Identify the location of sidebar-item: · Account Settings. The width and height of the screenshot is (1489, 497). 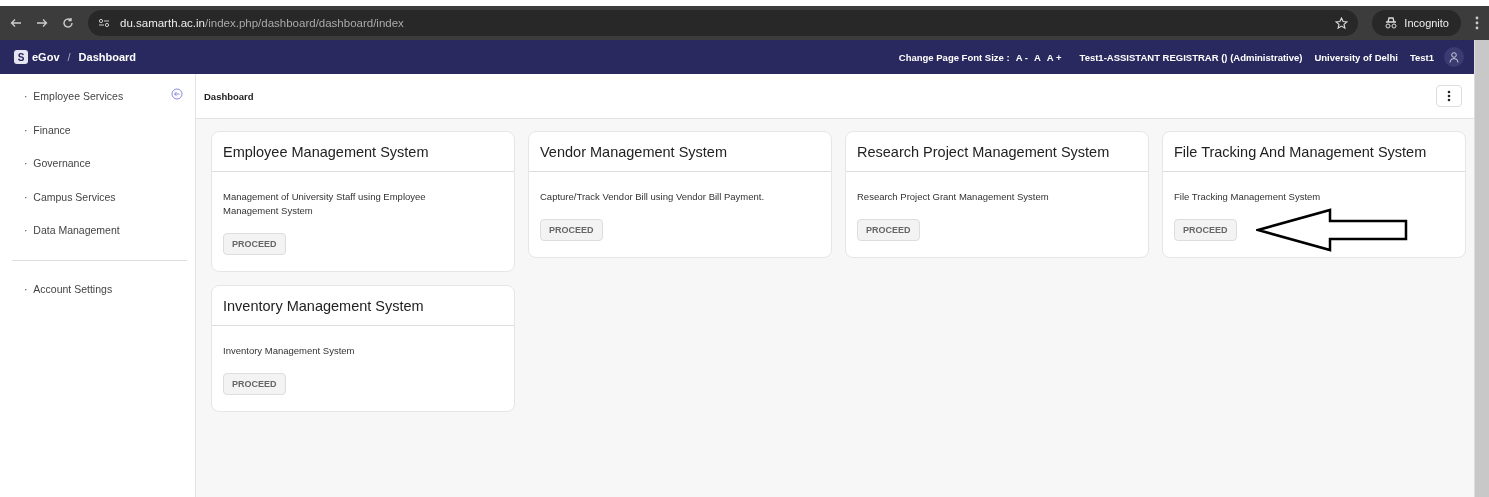
(99, 299).